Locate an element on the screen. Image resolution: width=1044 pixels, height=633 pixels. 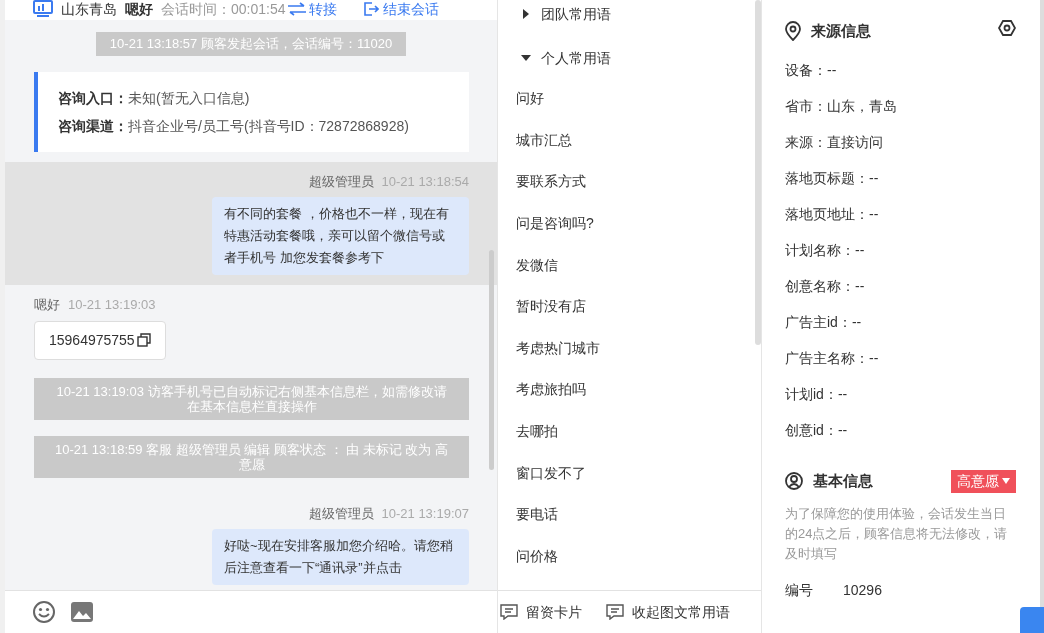
sender-name: 嗯好 is located at coordinates (47, 304).